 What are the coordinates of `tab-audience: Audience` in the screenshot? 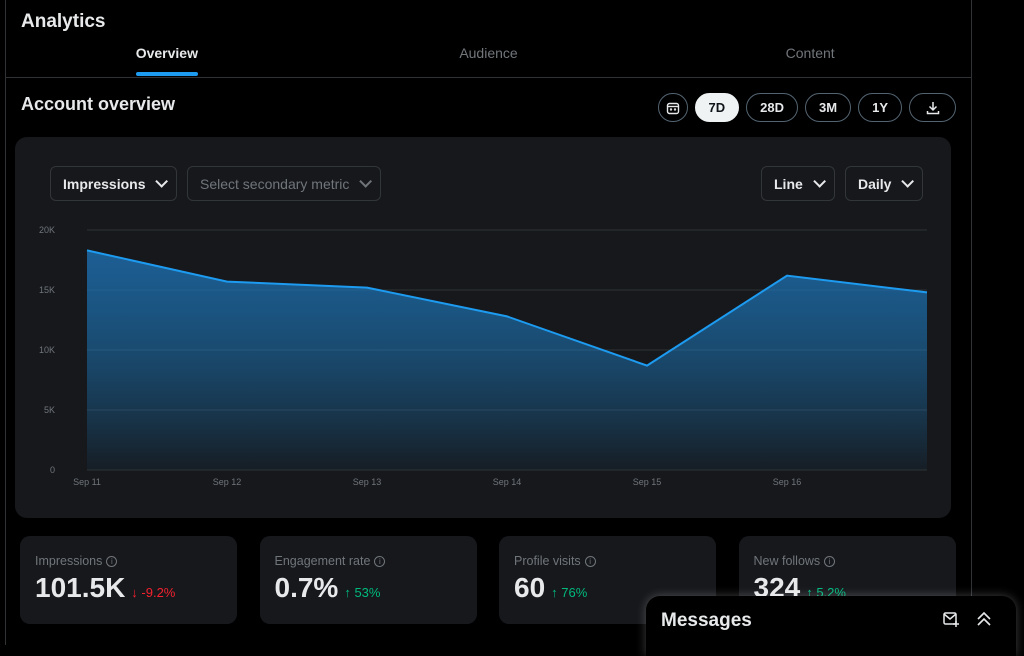 It's located at (489, 56).